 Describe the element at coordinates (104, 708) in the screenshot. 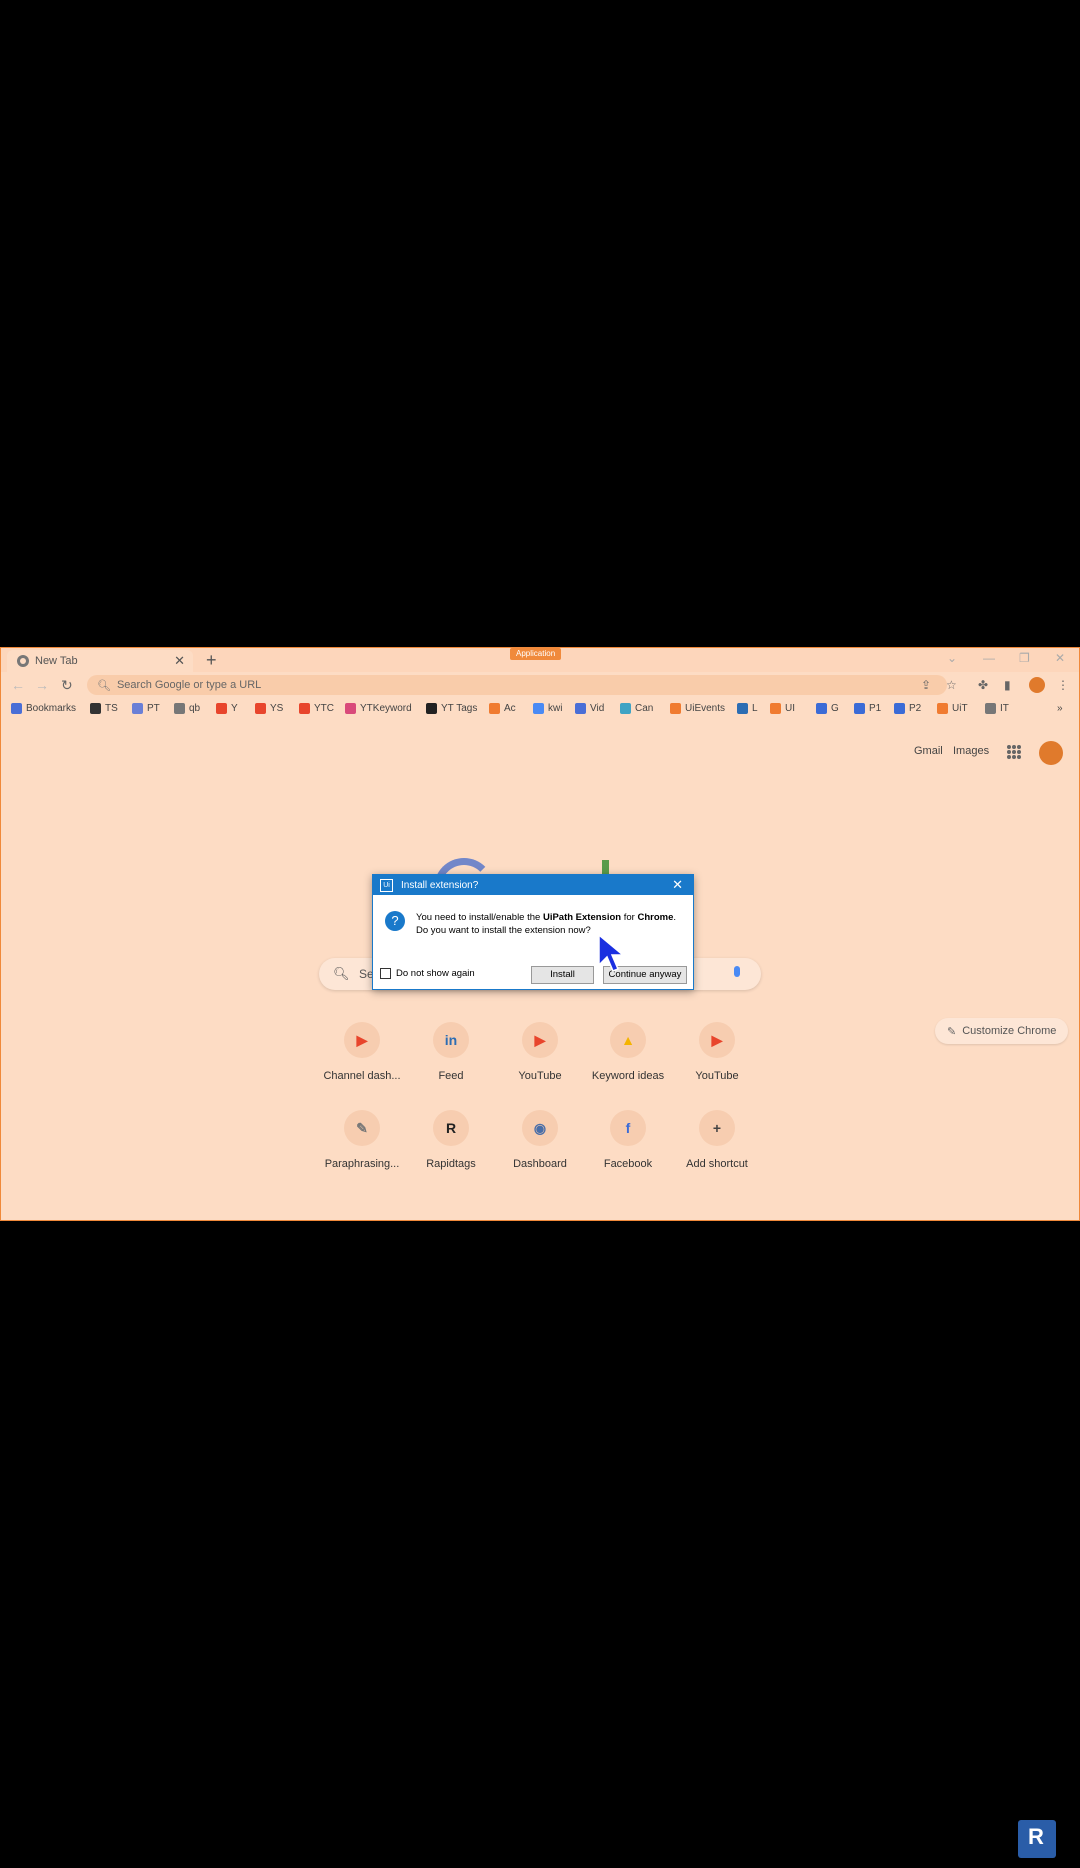

I see `bookmark-1: TS` at that location.